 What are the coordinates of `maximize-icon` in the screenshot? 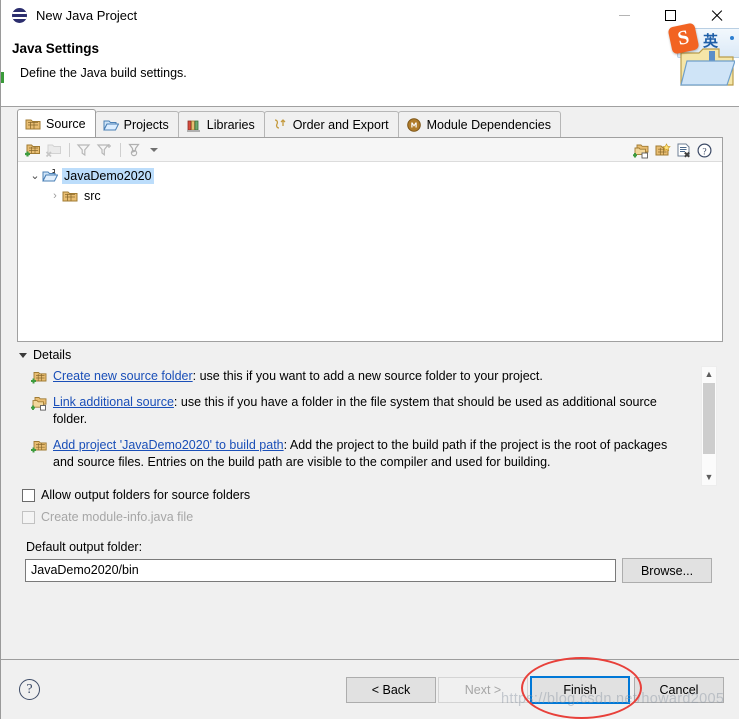 It's located at (670, 15).